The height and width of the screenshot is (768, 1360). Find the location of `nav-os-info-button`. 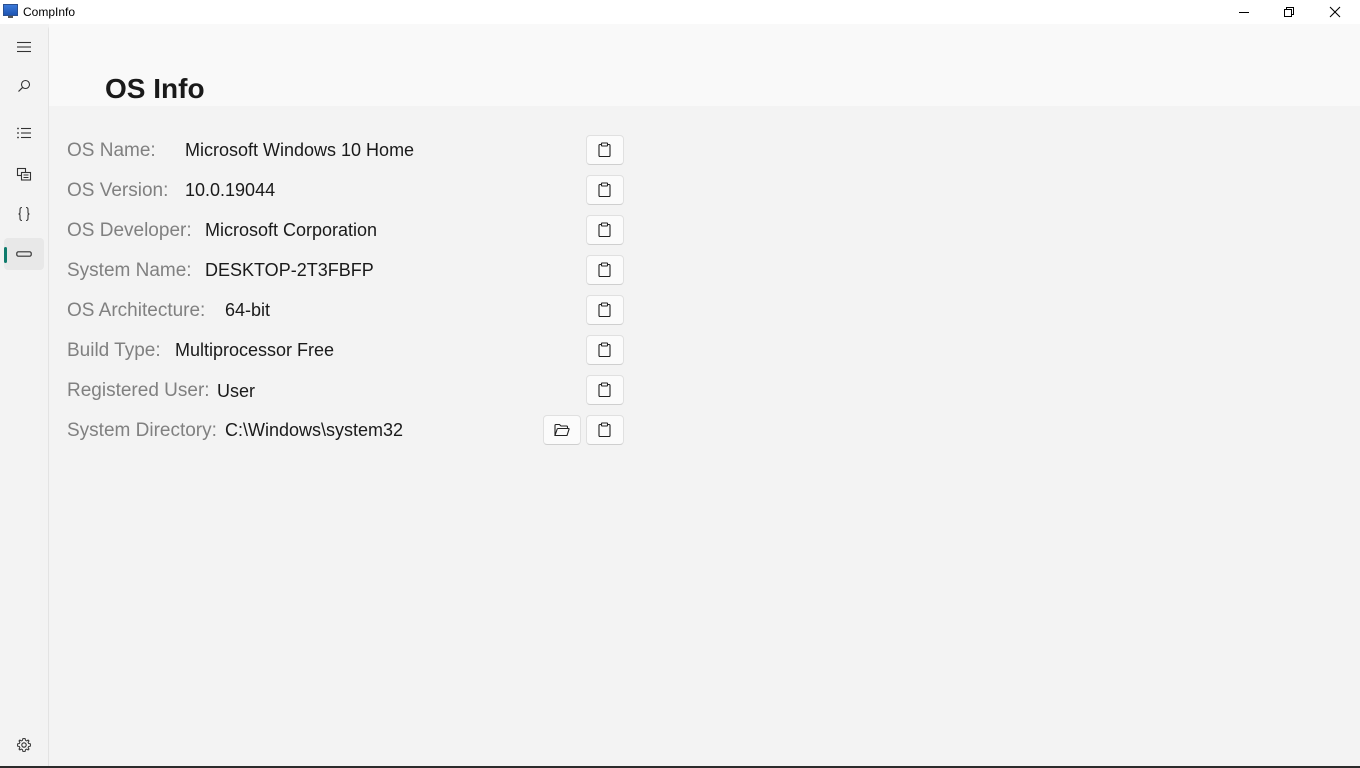

nav-os-info-button is located at coordinates (24, 254).